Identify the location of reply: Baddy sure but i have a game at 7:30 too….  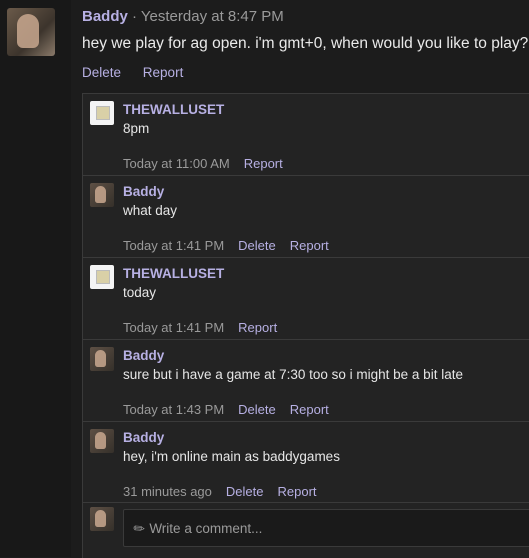
(306, 381).